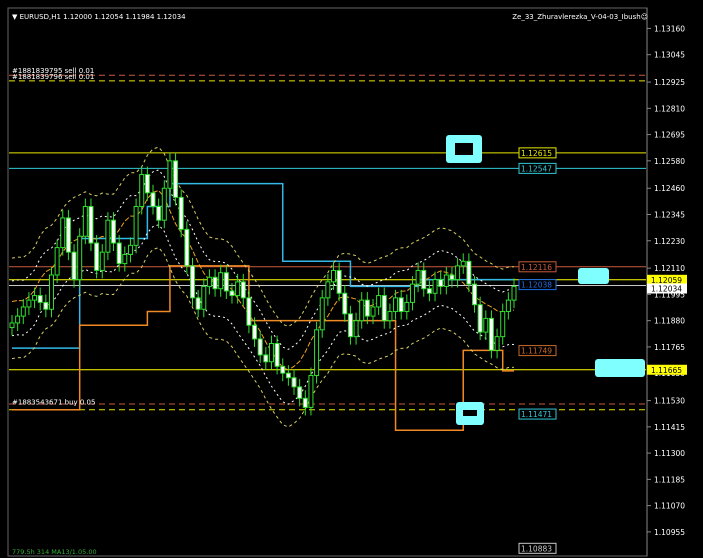 The height and width of the screenshot is (558, 703). What do you see at coordinates (669, 161) in the screenshot?
I see `axis-tick-label: 1.12580` at bounding box center [669, 161].